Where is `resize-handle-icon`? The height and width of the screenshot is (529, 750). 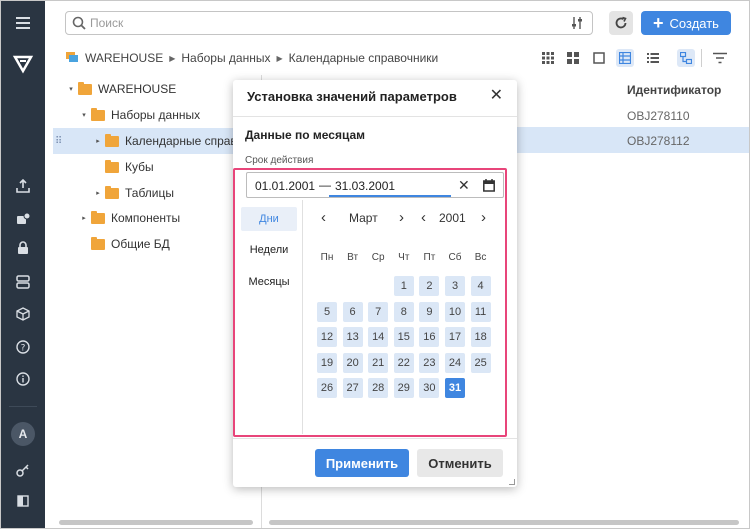 resize-handle-icon is located at coordinates (512, 482).